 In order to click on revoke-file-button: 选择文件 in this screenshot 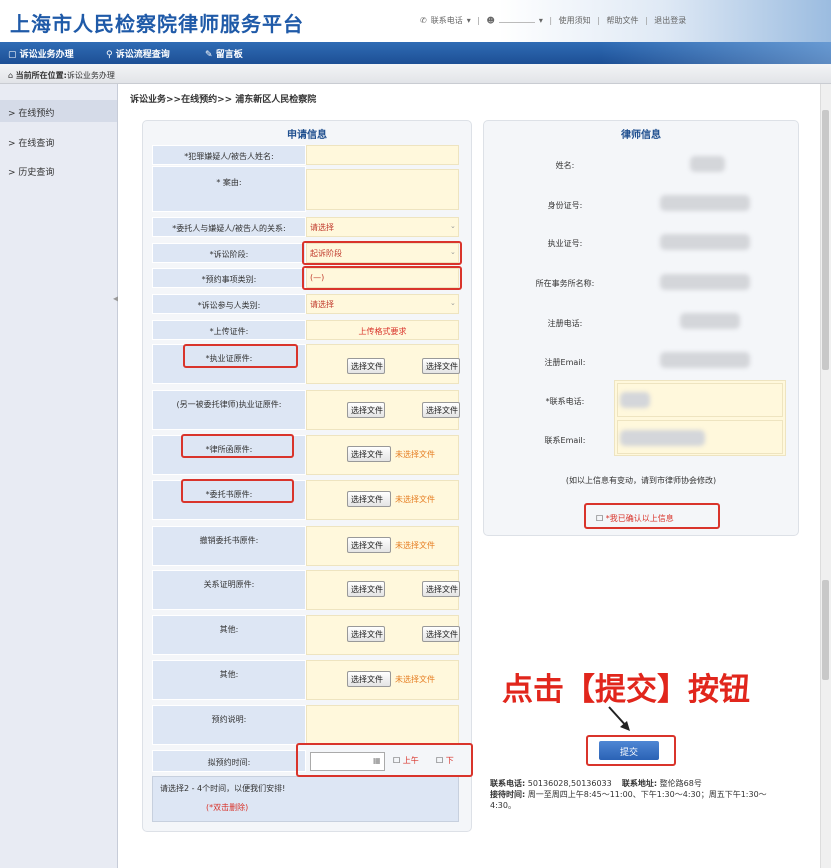, I will do `click(369, 545)`.